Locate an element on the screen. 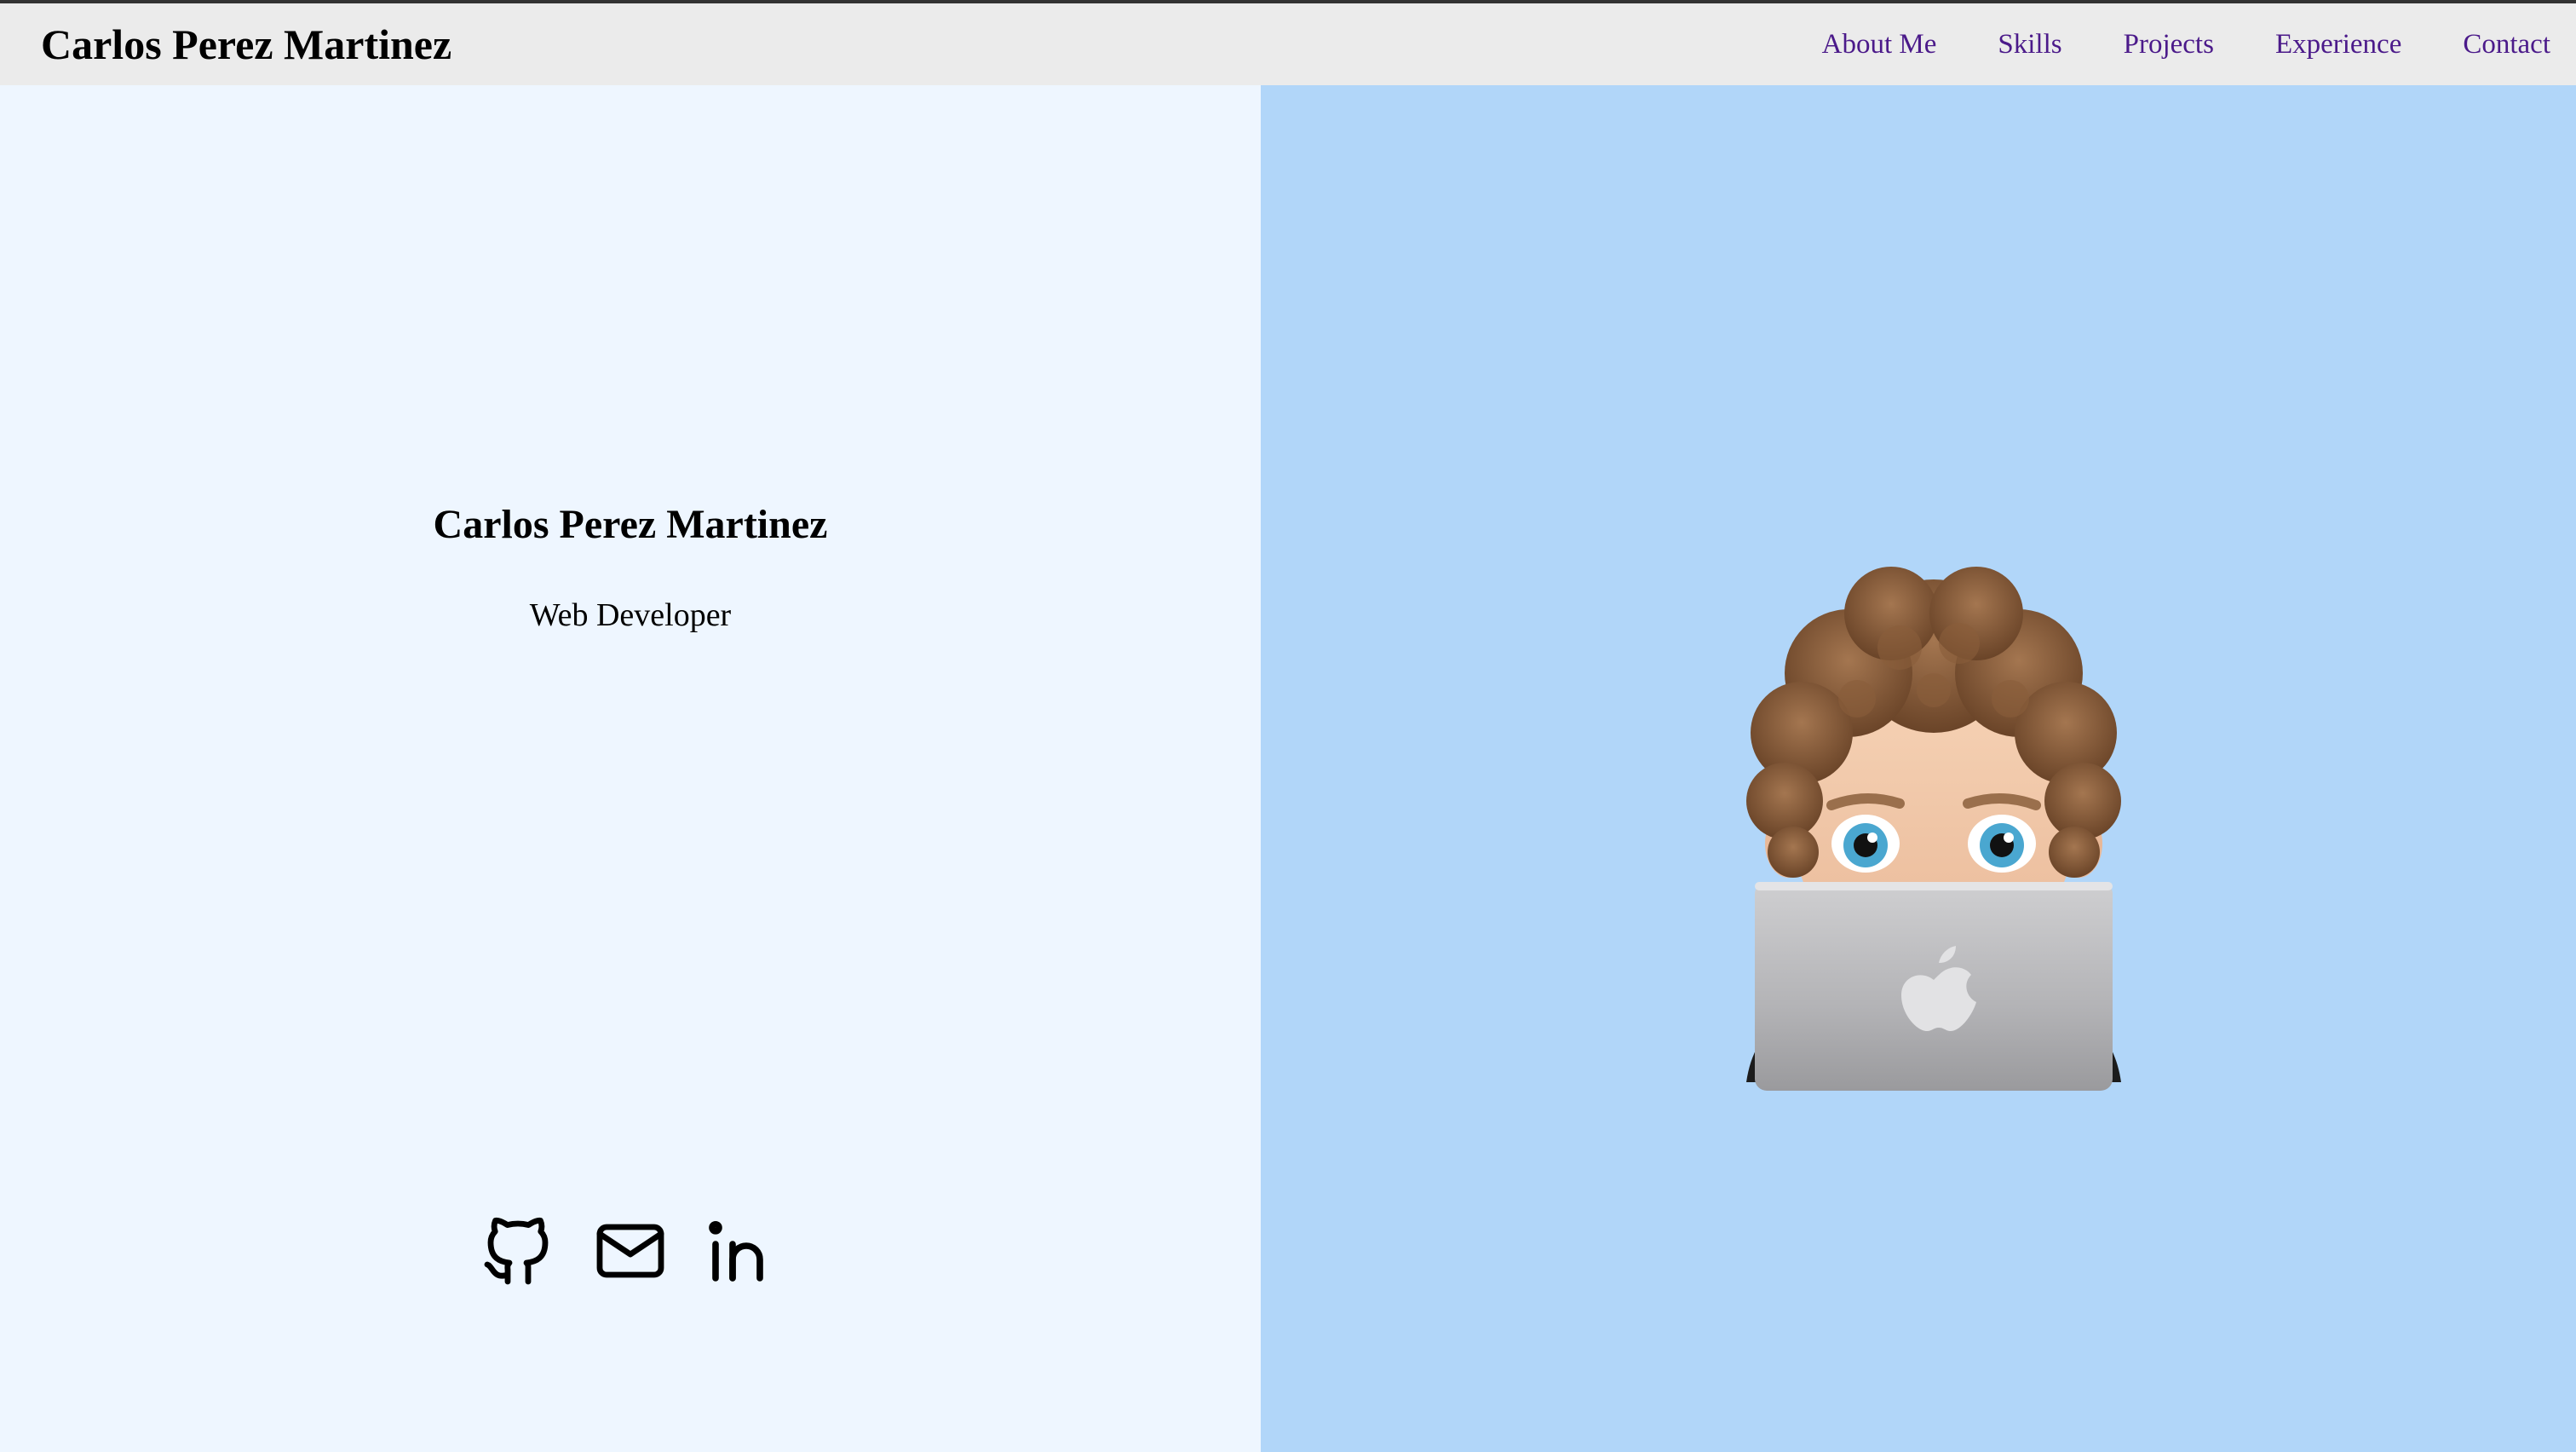 Image resolution: width=2576 pixels, height=1452 pixels. hero-role: Web Developer is located at coordinates (630, 615).